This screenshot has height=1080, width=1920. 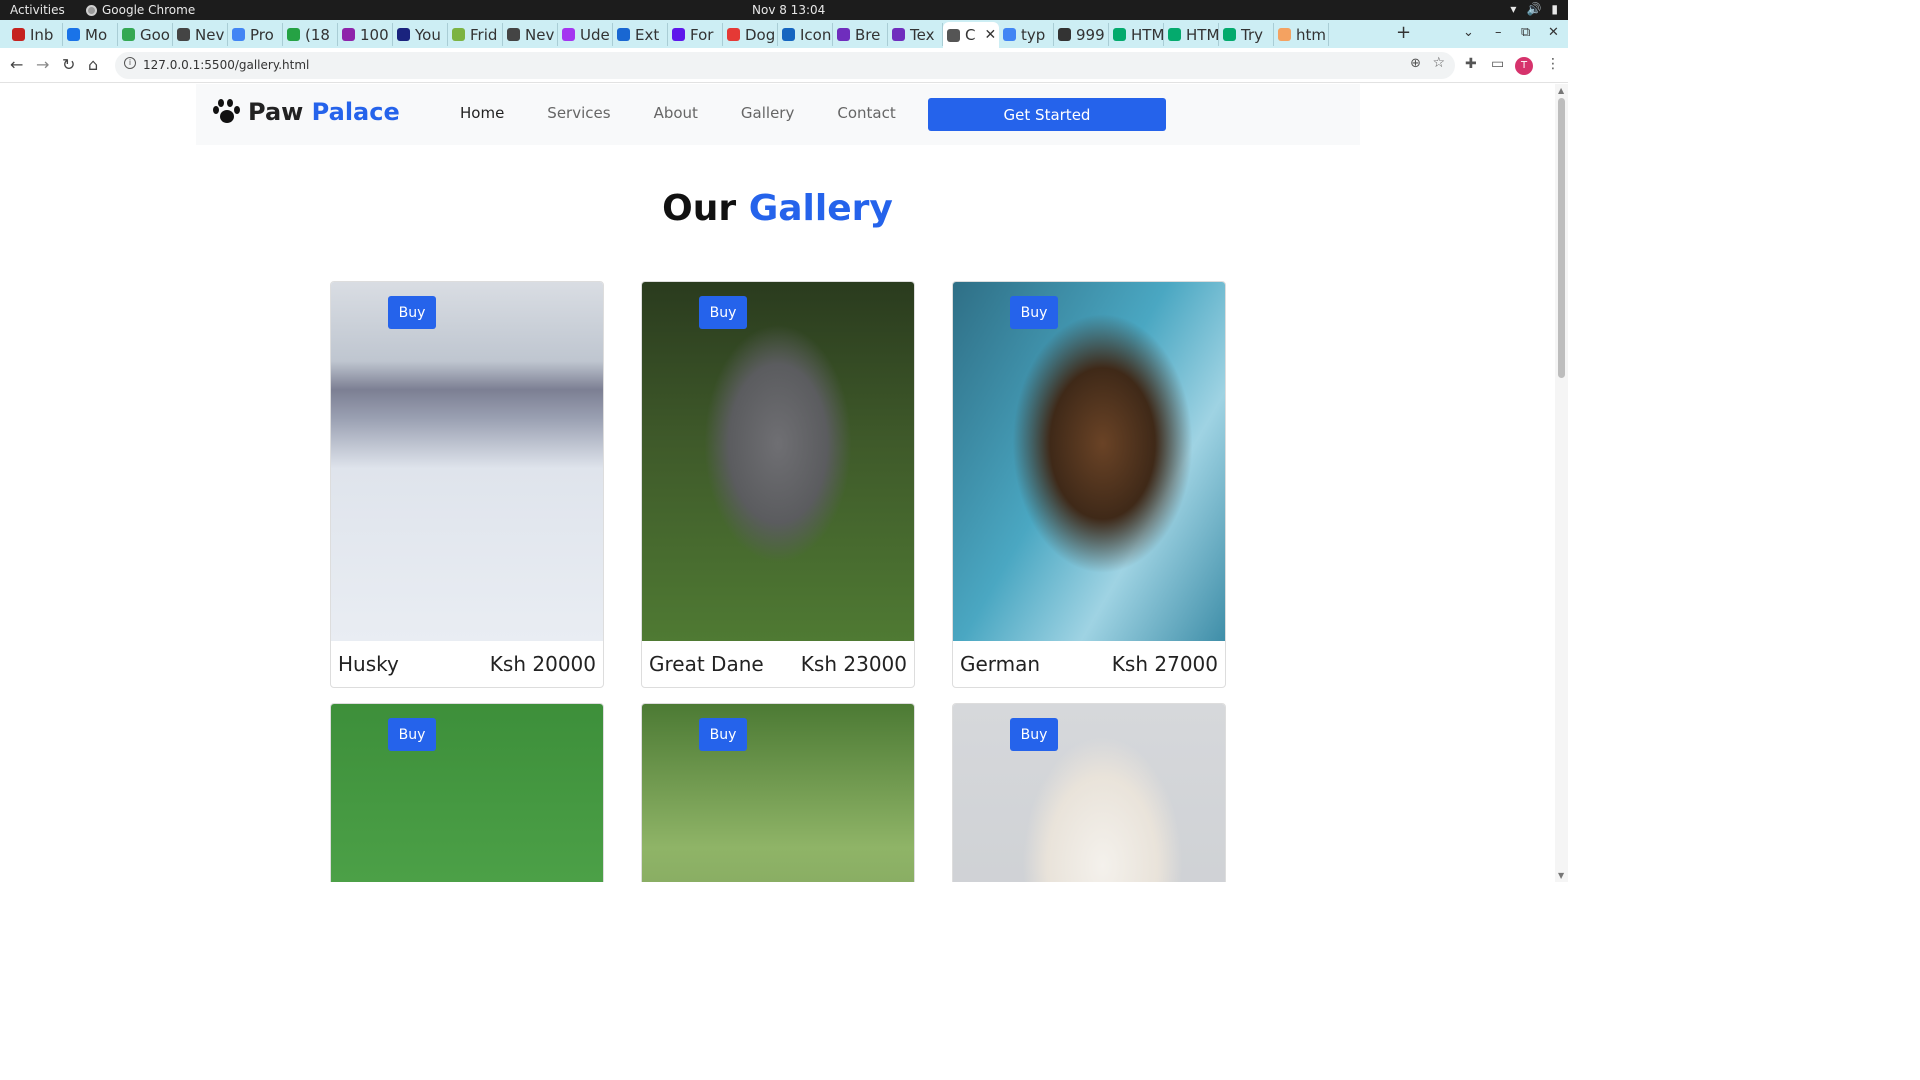 What do you see at coordinates (420, 34) in the screenshot?
I see `browser-tab: You` at bounding box center [420, 34].